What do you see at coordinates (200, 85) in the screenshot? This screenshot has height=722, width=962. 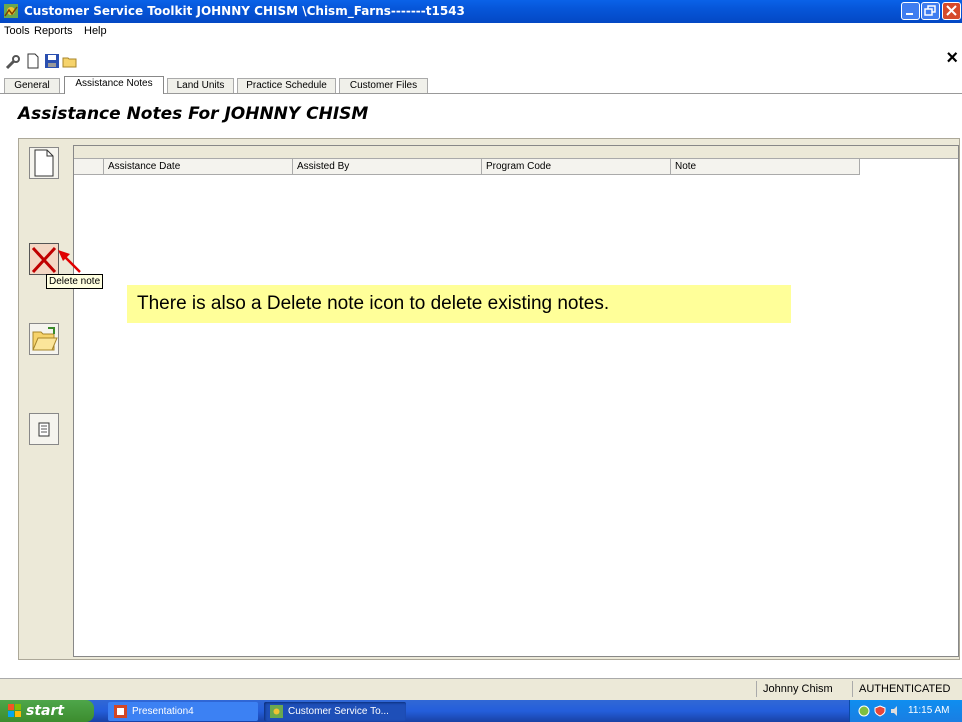 I see `tab-land-units: Land Units` at bounding box center [200, 85].